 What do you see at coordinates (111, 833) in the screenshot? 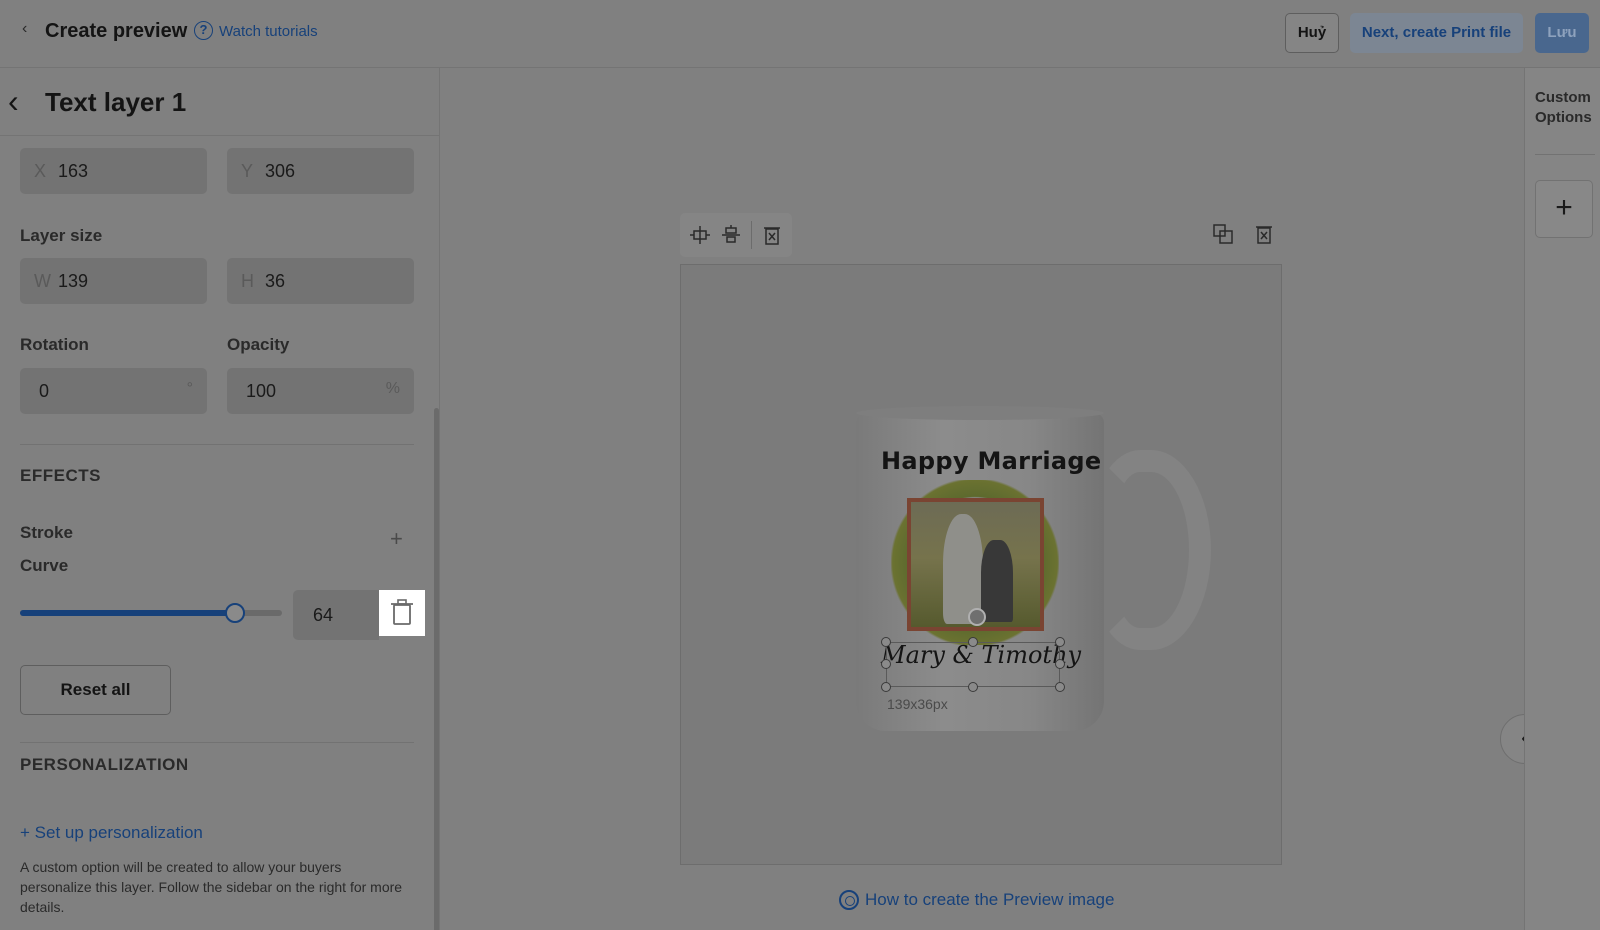
I see `set-up-personalization-link: + Set up personalization` at bounding box center [111, 833].